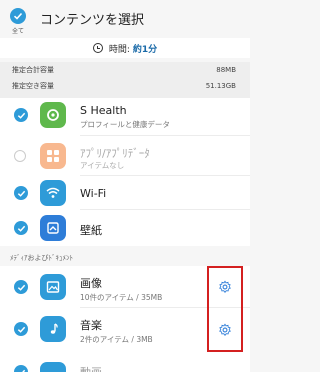 This screenshot has height=372, width=320. Describe the element at coordinates (91, 368) in the screenshot. I see `item-title: 動画` at that location.